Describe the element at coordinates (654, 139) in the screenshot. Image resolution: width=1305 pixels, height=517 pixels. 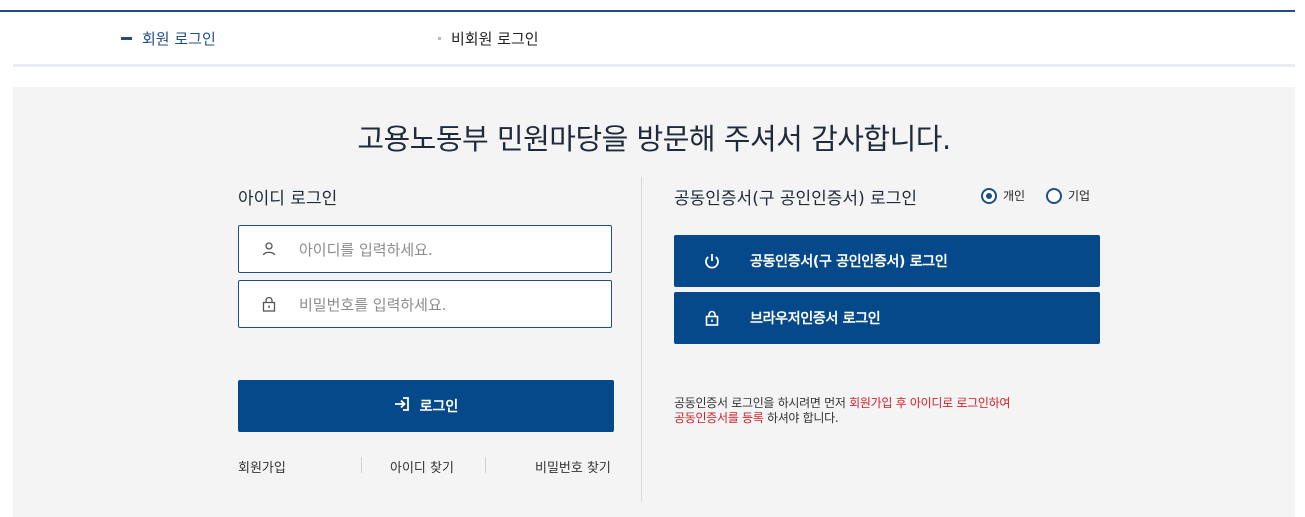
I see `page-title: 고용노동부 민원마당을 방문해 주셔서 감사합니다.` at that location.